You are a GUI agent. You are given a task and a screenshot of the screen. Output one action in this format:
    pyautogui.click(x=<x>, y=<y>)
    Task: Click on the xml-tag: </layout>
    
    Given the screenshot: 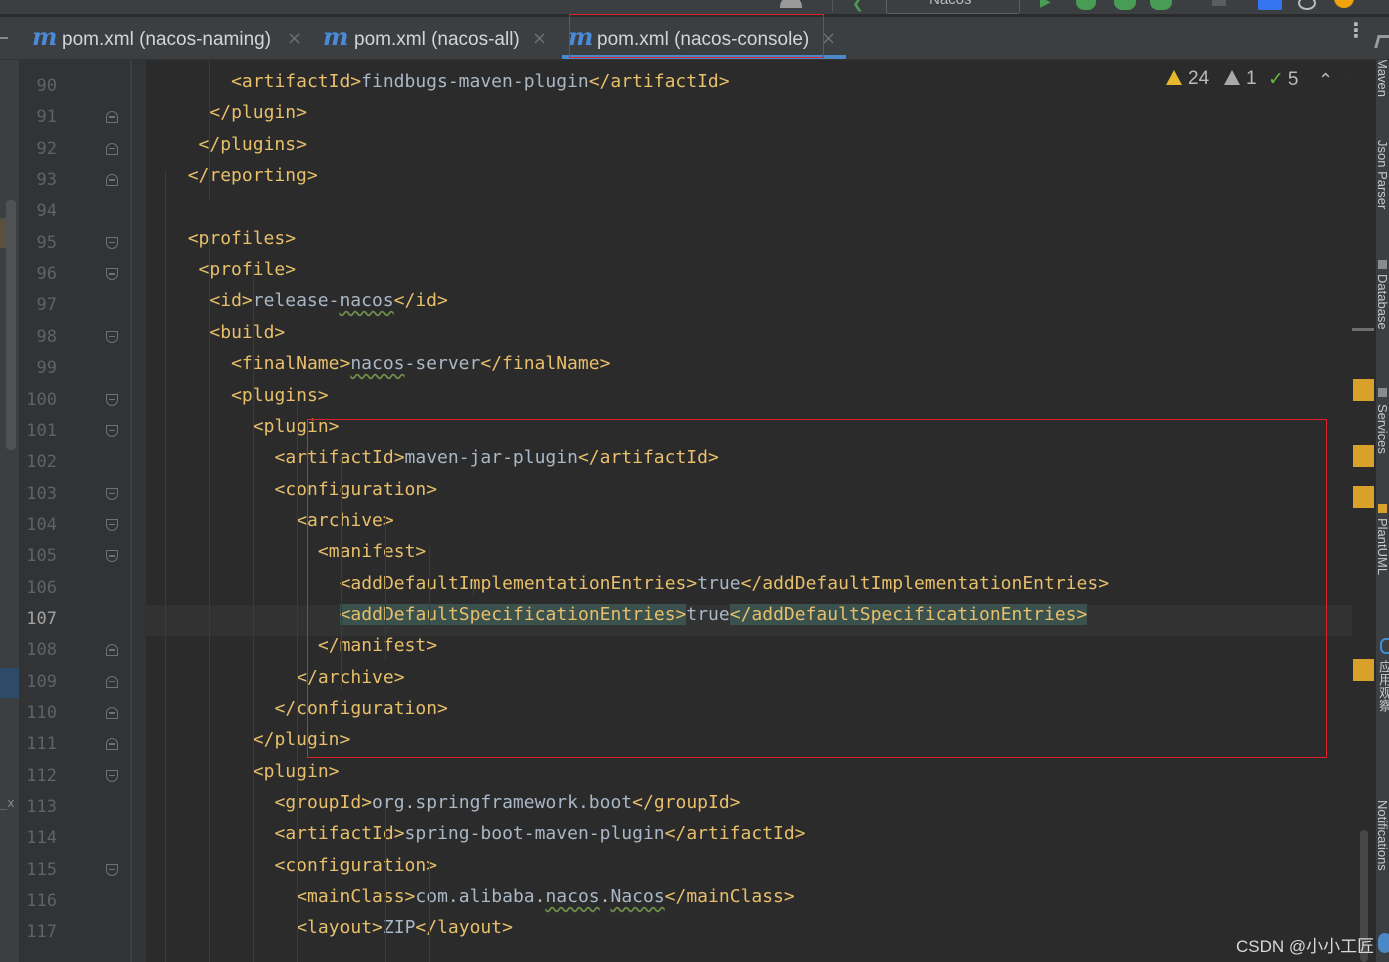 What is the action you would take?
    pyautogui.click(x=464, y=928)
    